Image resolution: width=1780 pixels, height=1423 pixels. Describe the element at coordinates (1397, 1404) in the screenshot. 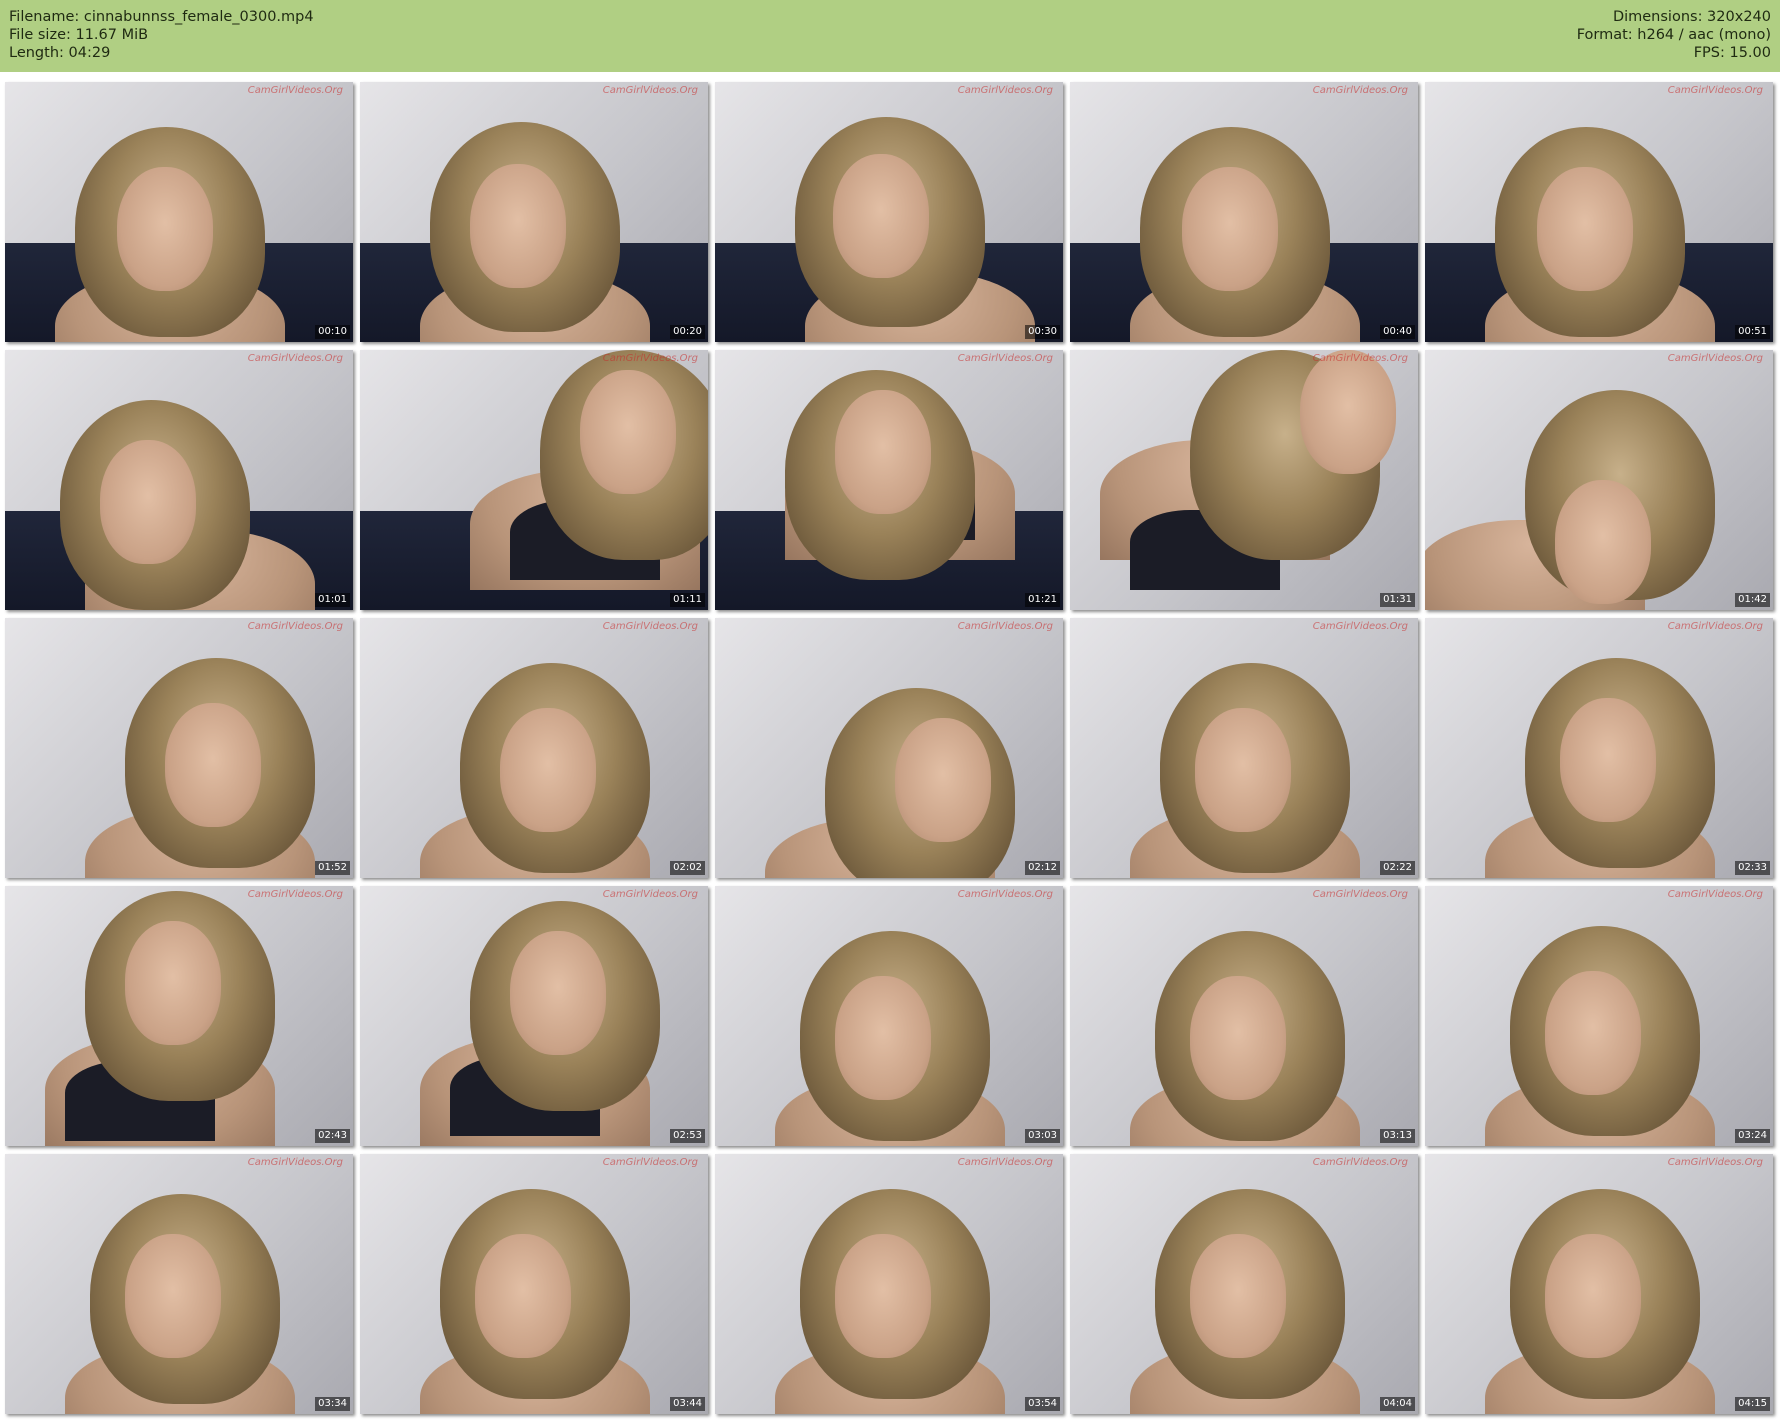

I see `timestamp-label: 04:04` at that location.